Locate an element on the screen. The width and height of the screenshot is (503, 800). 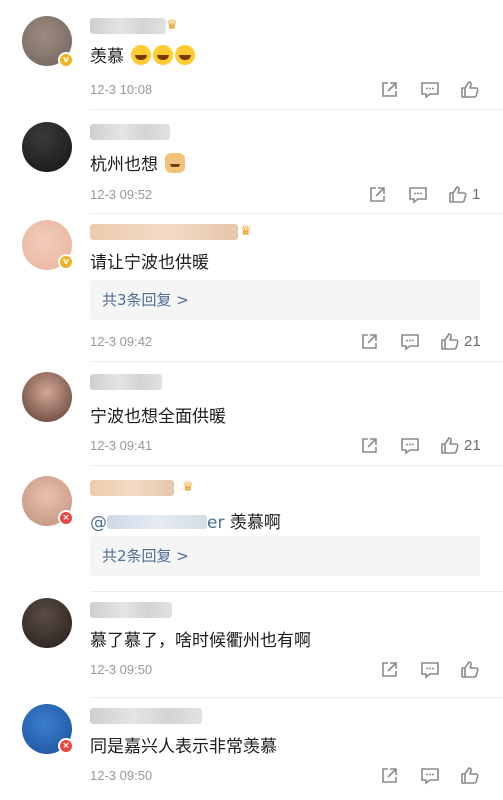
comment-text: 慕了慕了，啥时候衢州也有啊 is located at coordinates (200, 641).